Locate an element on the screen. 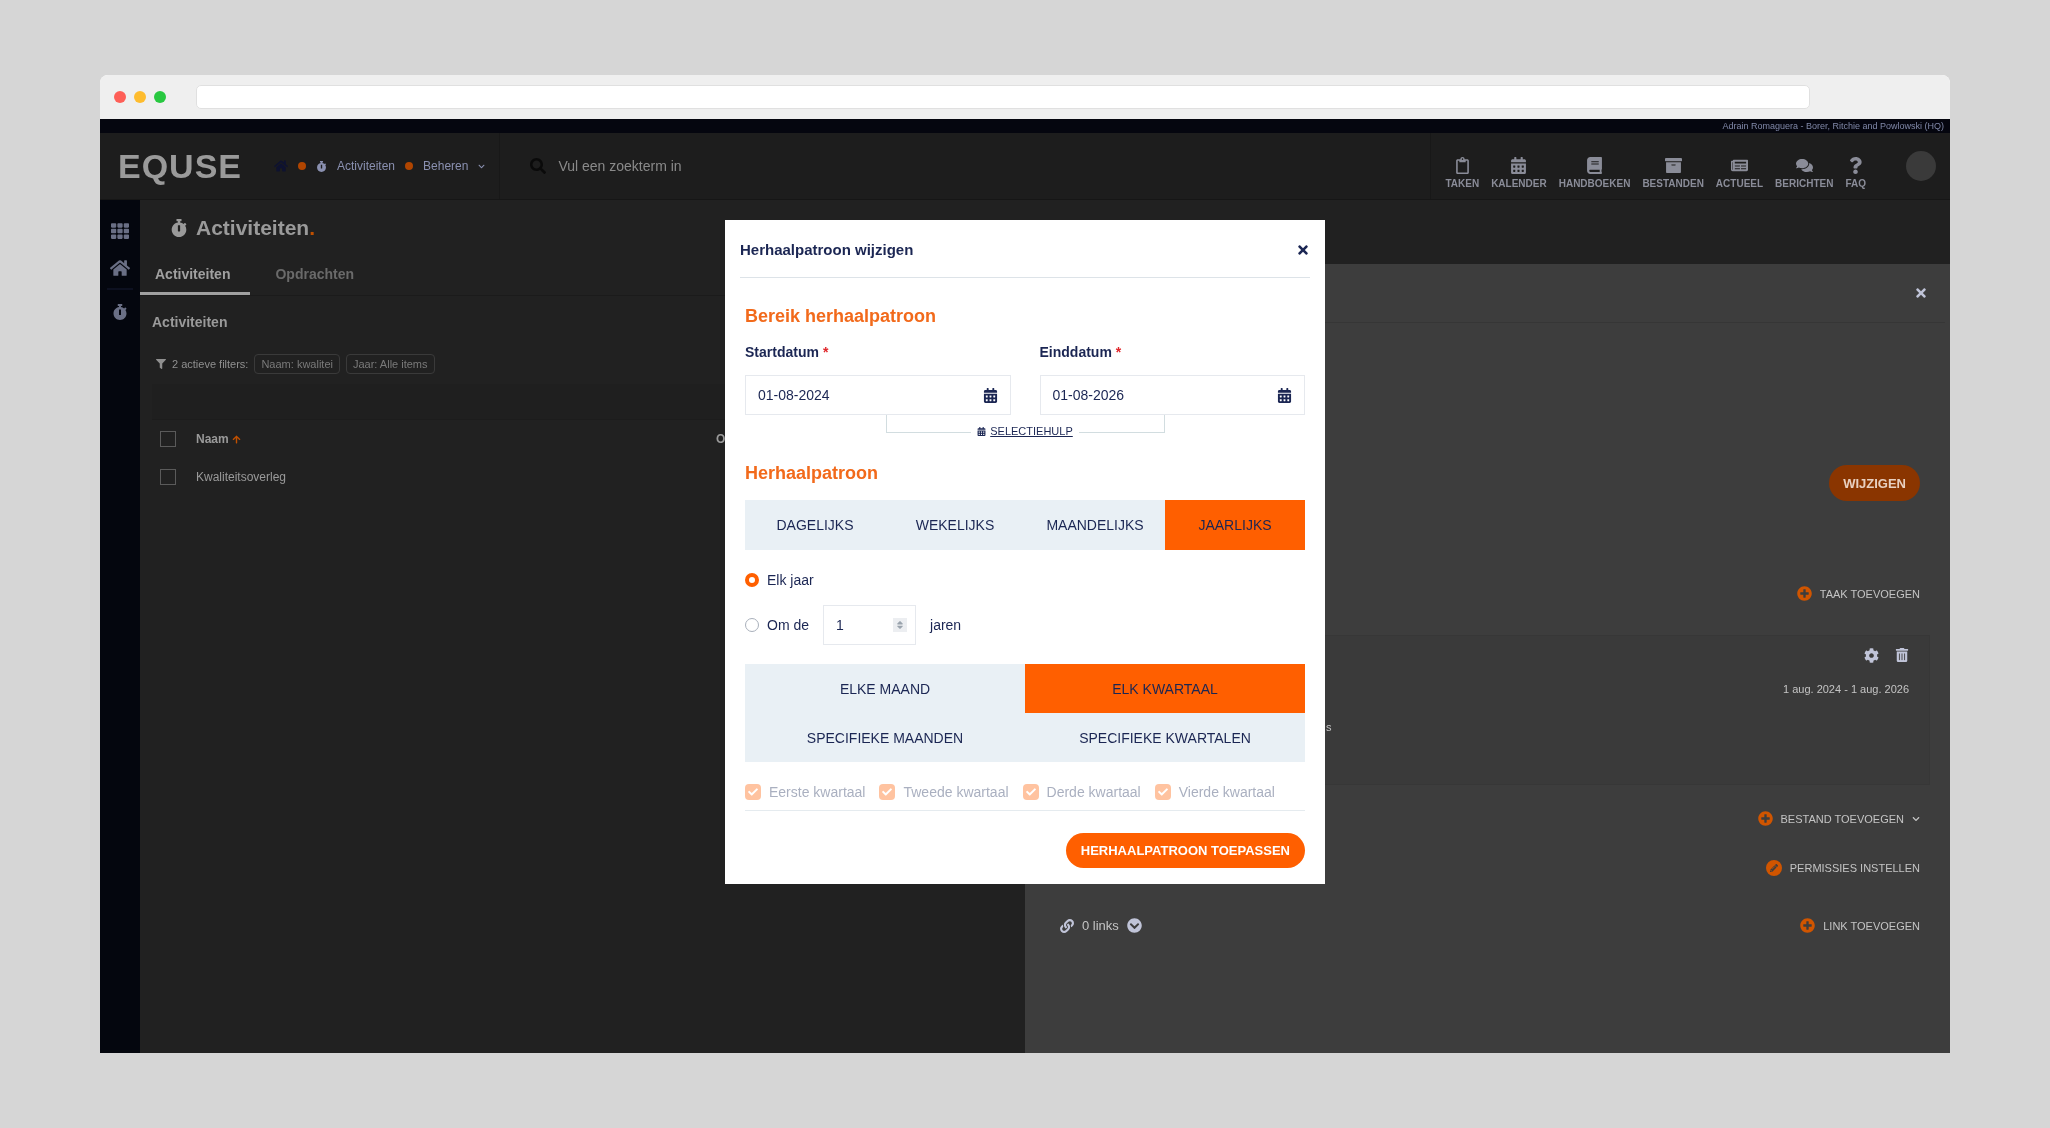 The height and width of the screenshot is (1128, 2050). nav-item: HANDBOEKEN is located at coordinates (1594, 173).